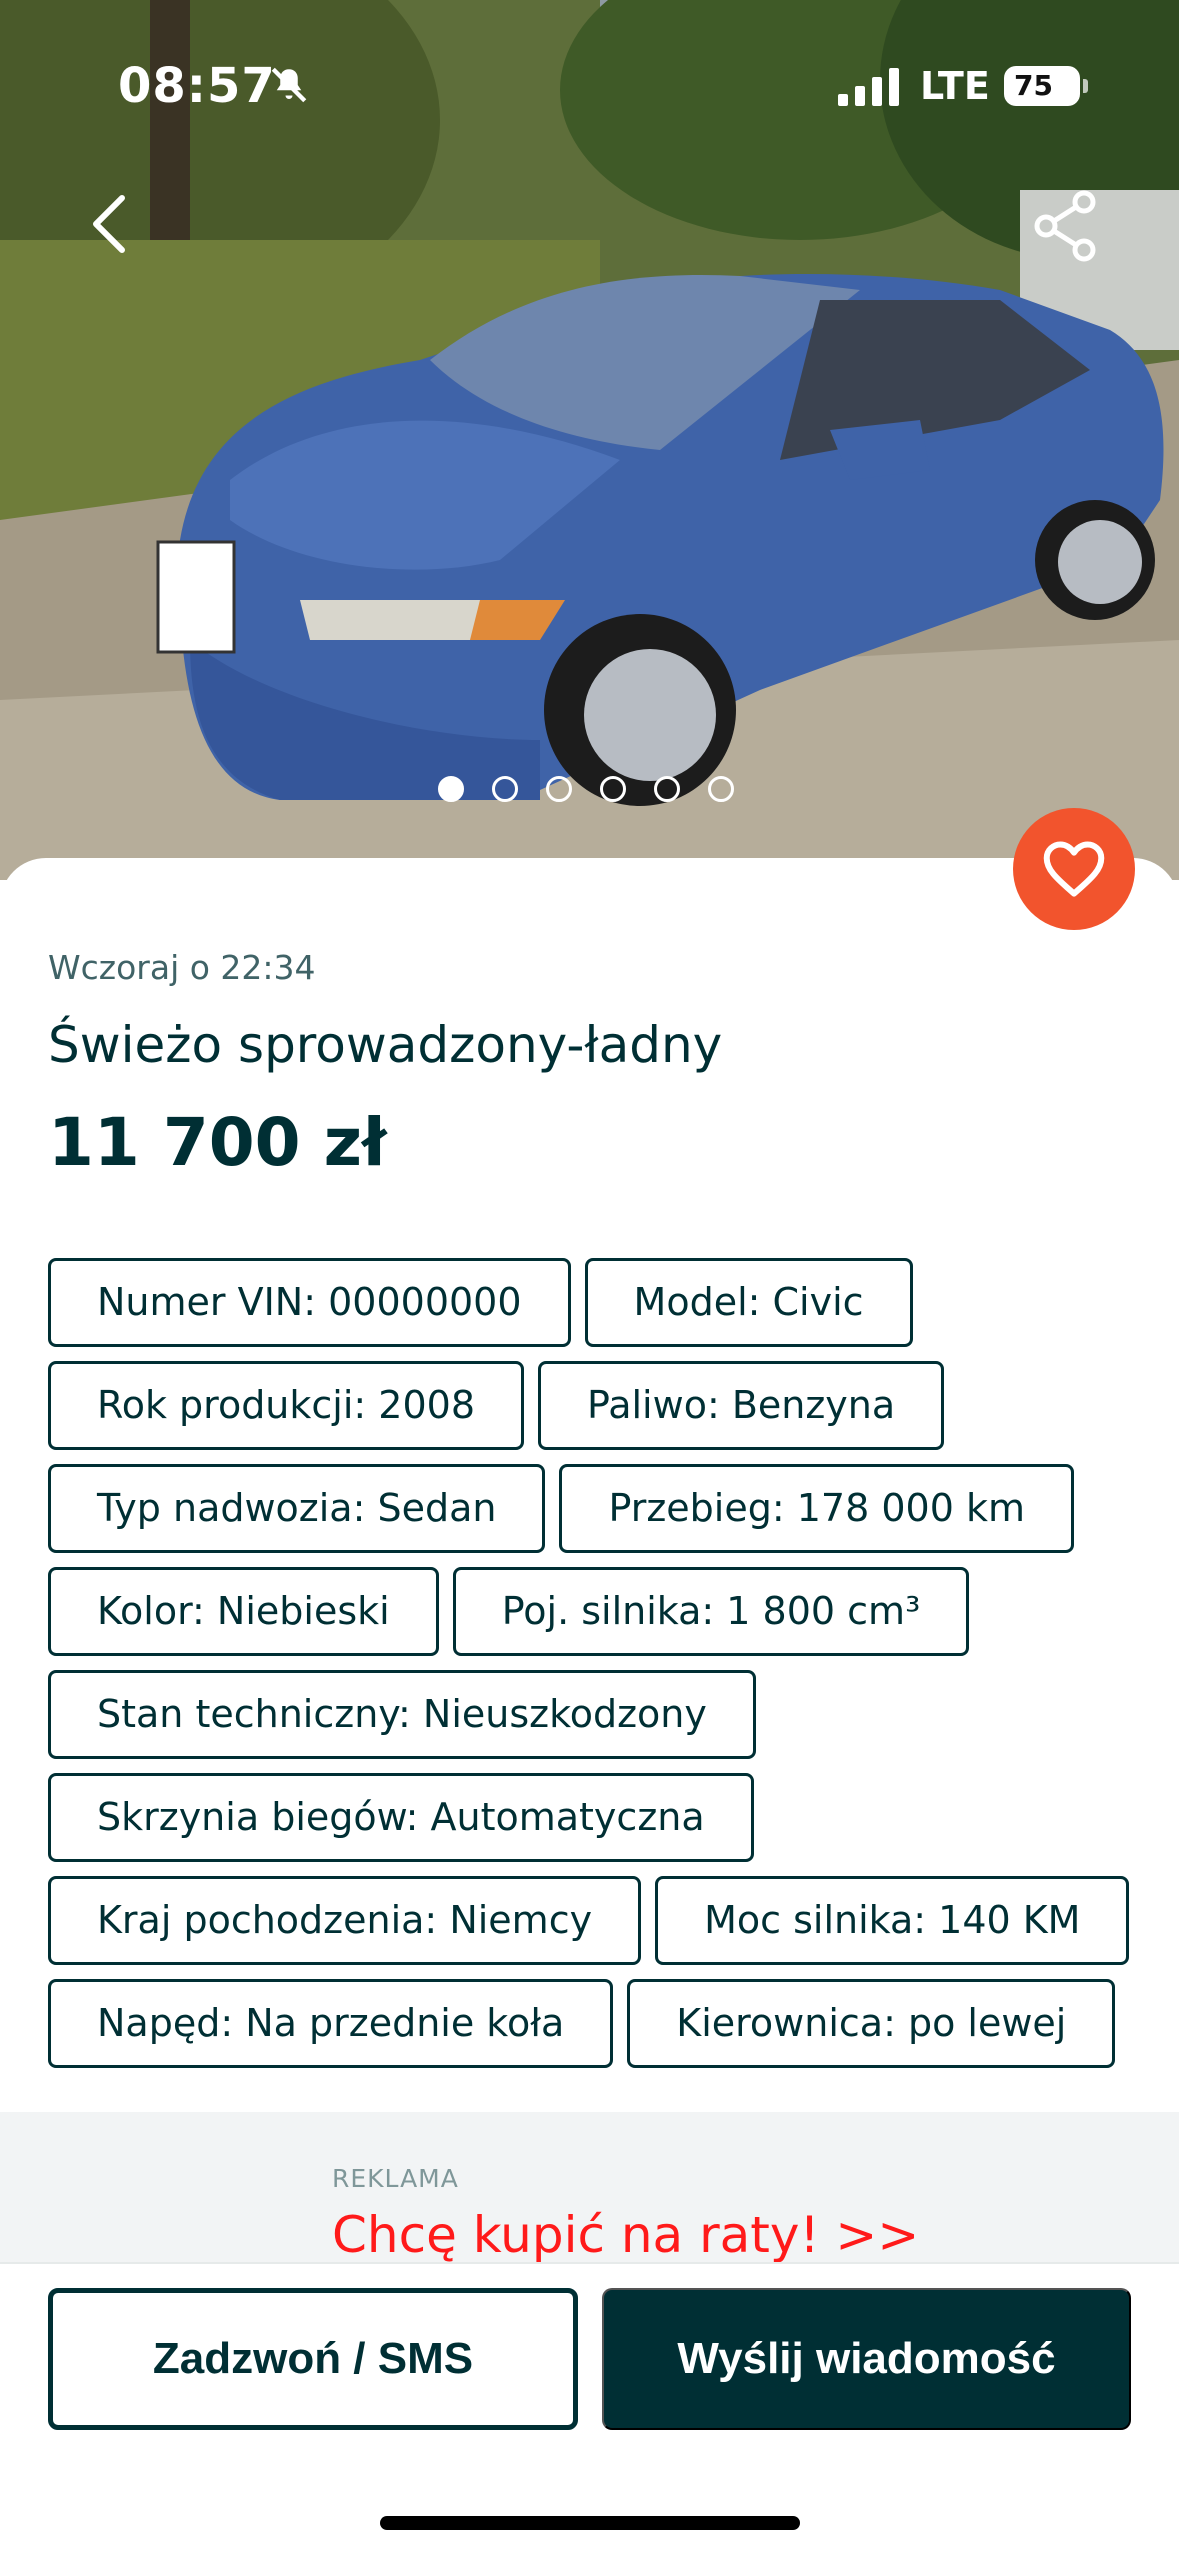 The width and height of the screenshot is (1179, 2556). What do you see at coordinates (401, 1817) in the screenshot?
I see `attribute-chip: Skrzynia biegów: Automatyczna` at bounding box center [401, 1817].